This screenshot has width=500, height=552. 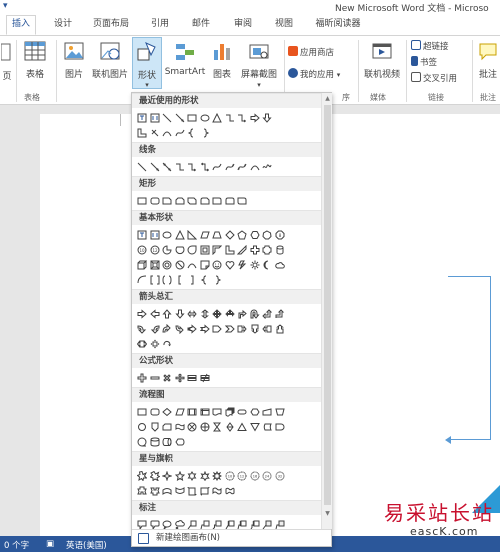 What do you see at coordinates (74, 60) in the screenshot?
I see `picture-button: 图片` at bounding box center [74, 60].